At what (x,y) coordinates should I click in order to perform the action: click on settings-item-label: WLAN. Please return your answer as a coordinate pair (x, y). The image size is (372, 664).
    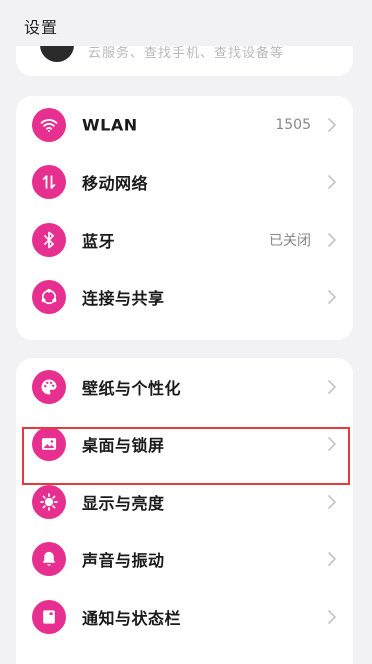
    Looking at the image, I should click on (110, 125).